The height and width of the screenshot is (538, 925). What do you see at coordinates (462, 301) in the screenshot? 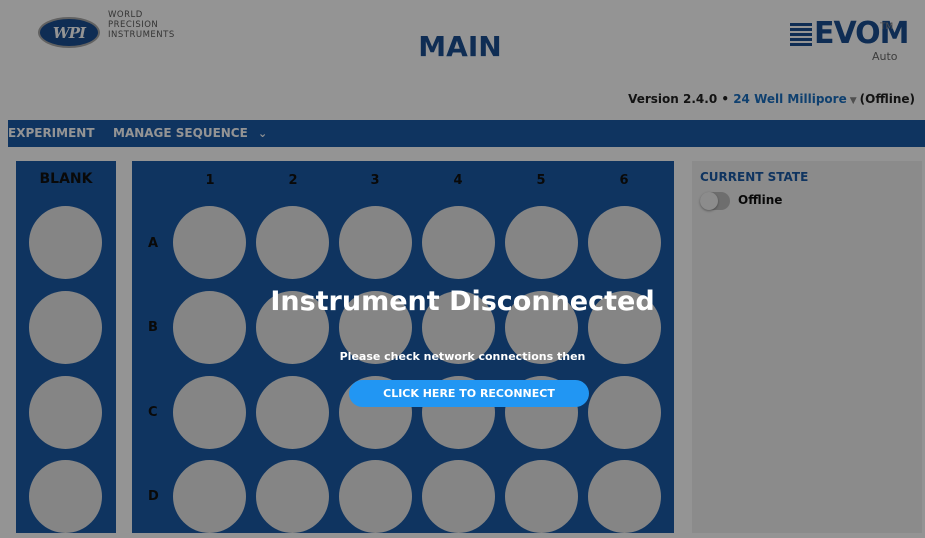
I see `disconnected-title: Instrument Disconnected` at bounding box center [462, 301].